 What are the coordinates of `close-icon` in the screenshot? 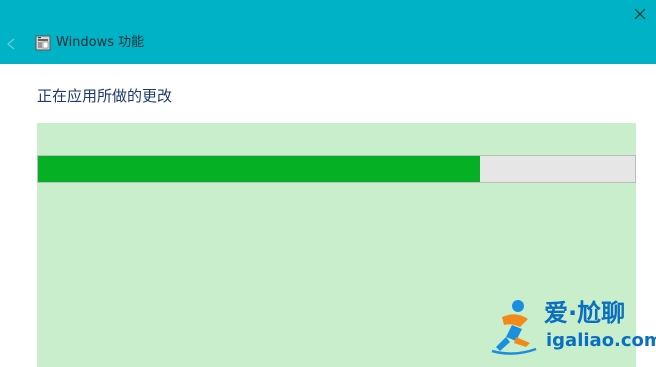 It's located at (640, 14).